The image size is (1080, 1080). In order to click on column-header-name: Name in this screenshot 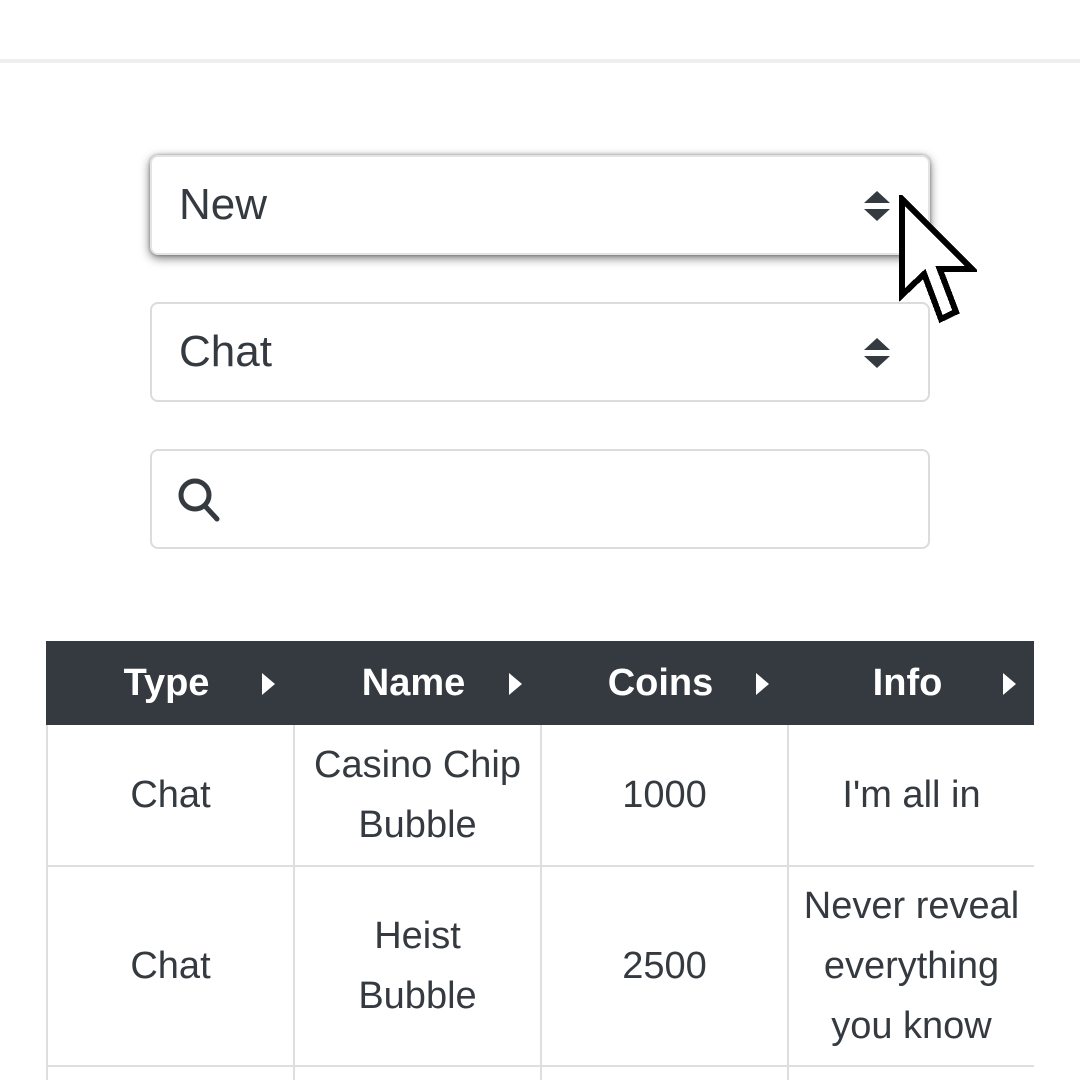, I will do `click(417, 683)`.